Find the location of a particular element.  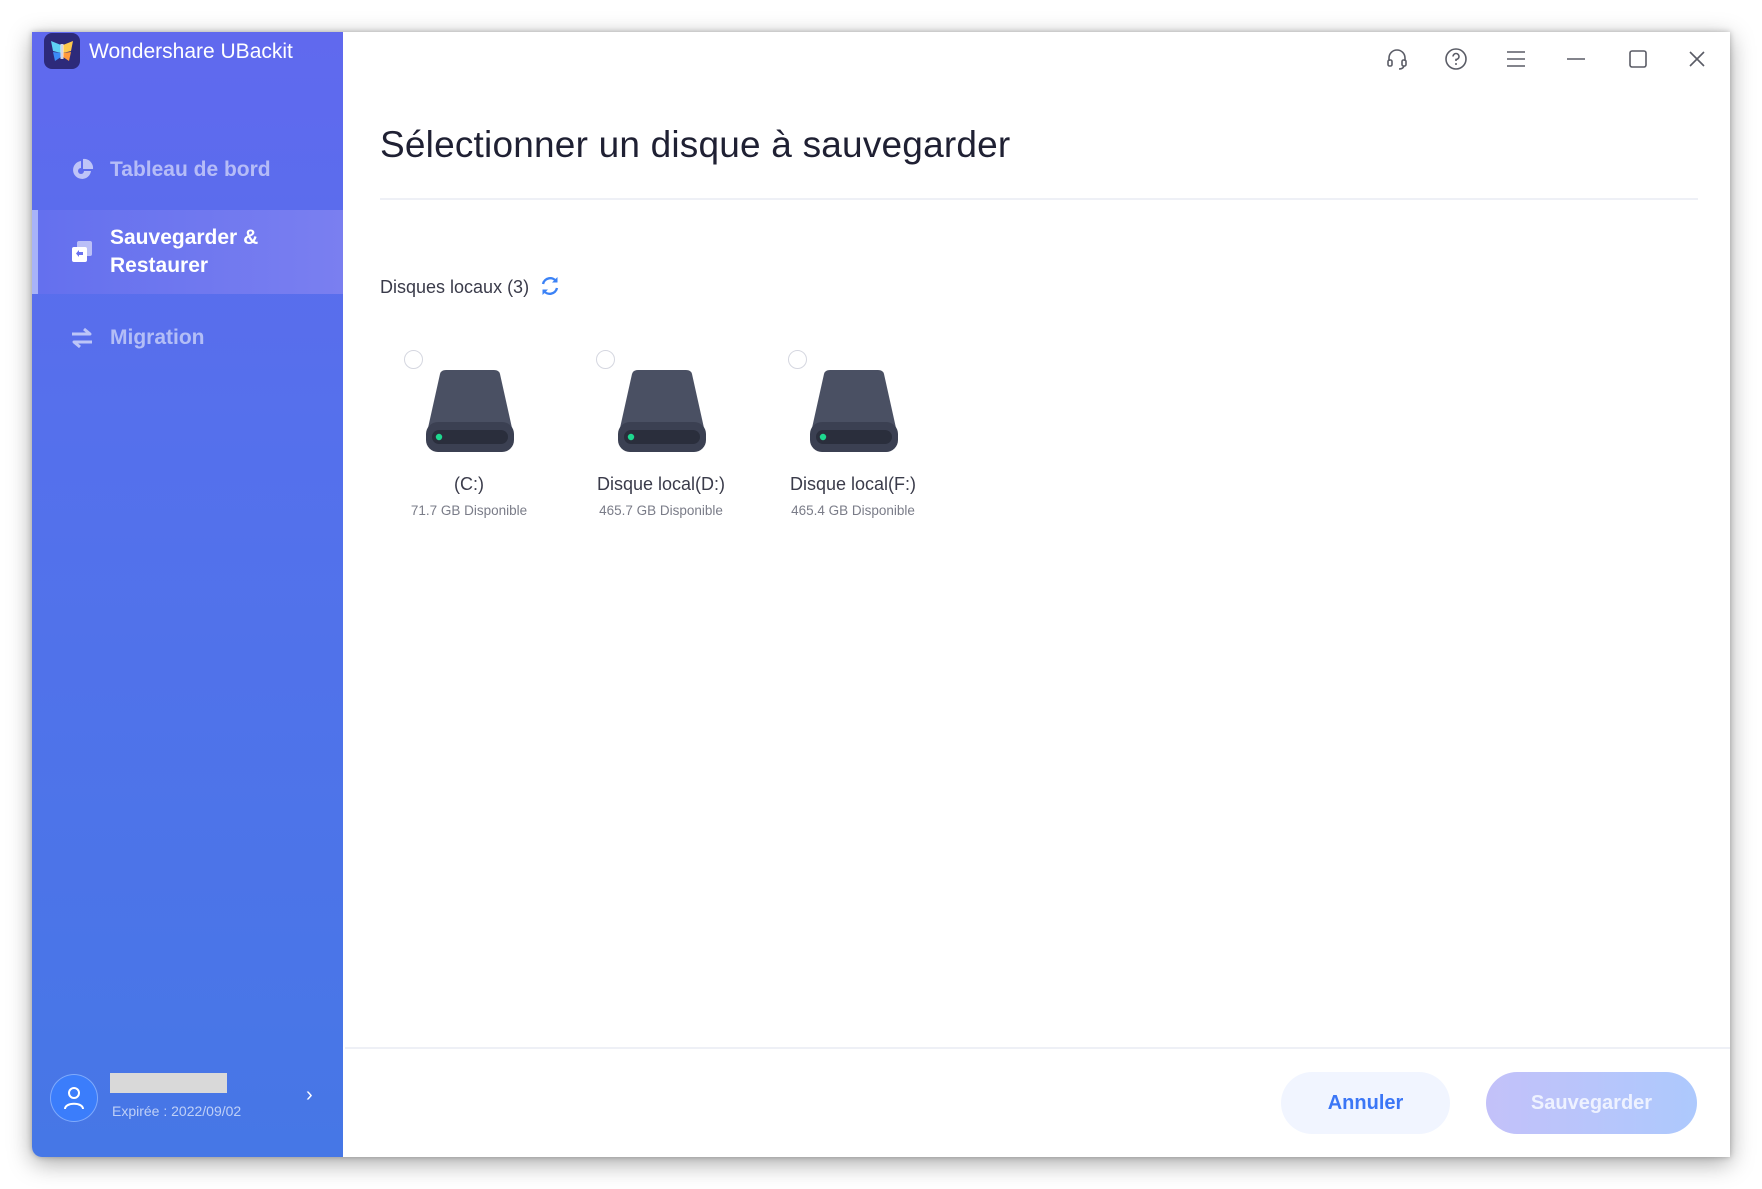

sidebar-item-migration: Migration is located at coordinates (187, 338).